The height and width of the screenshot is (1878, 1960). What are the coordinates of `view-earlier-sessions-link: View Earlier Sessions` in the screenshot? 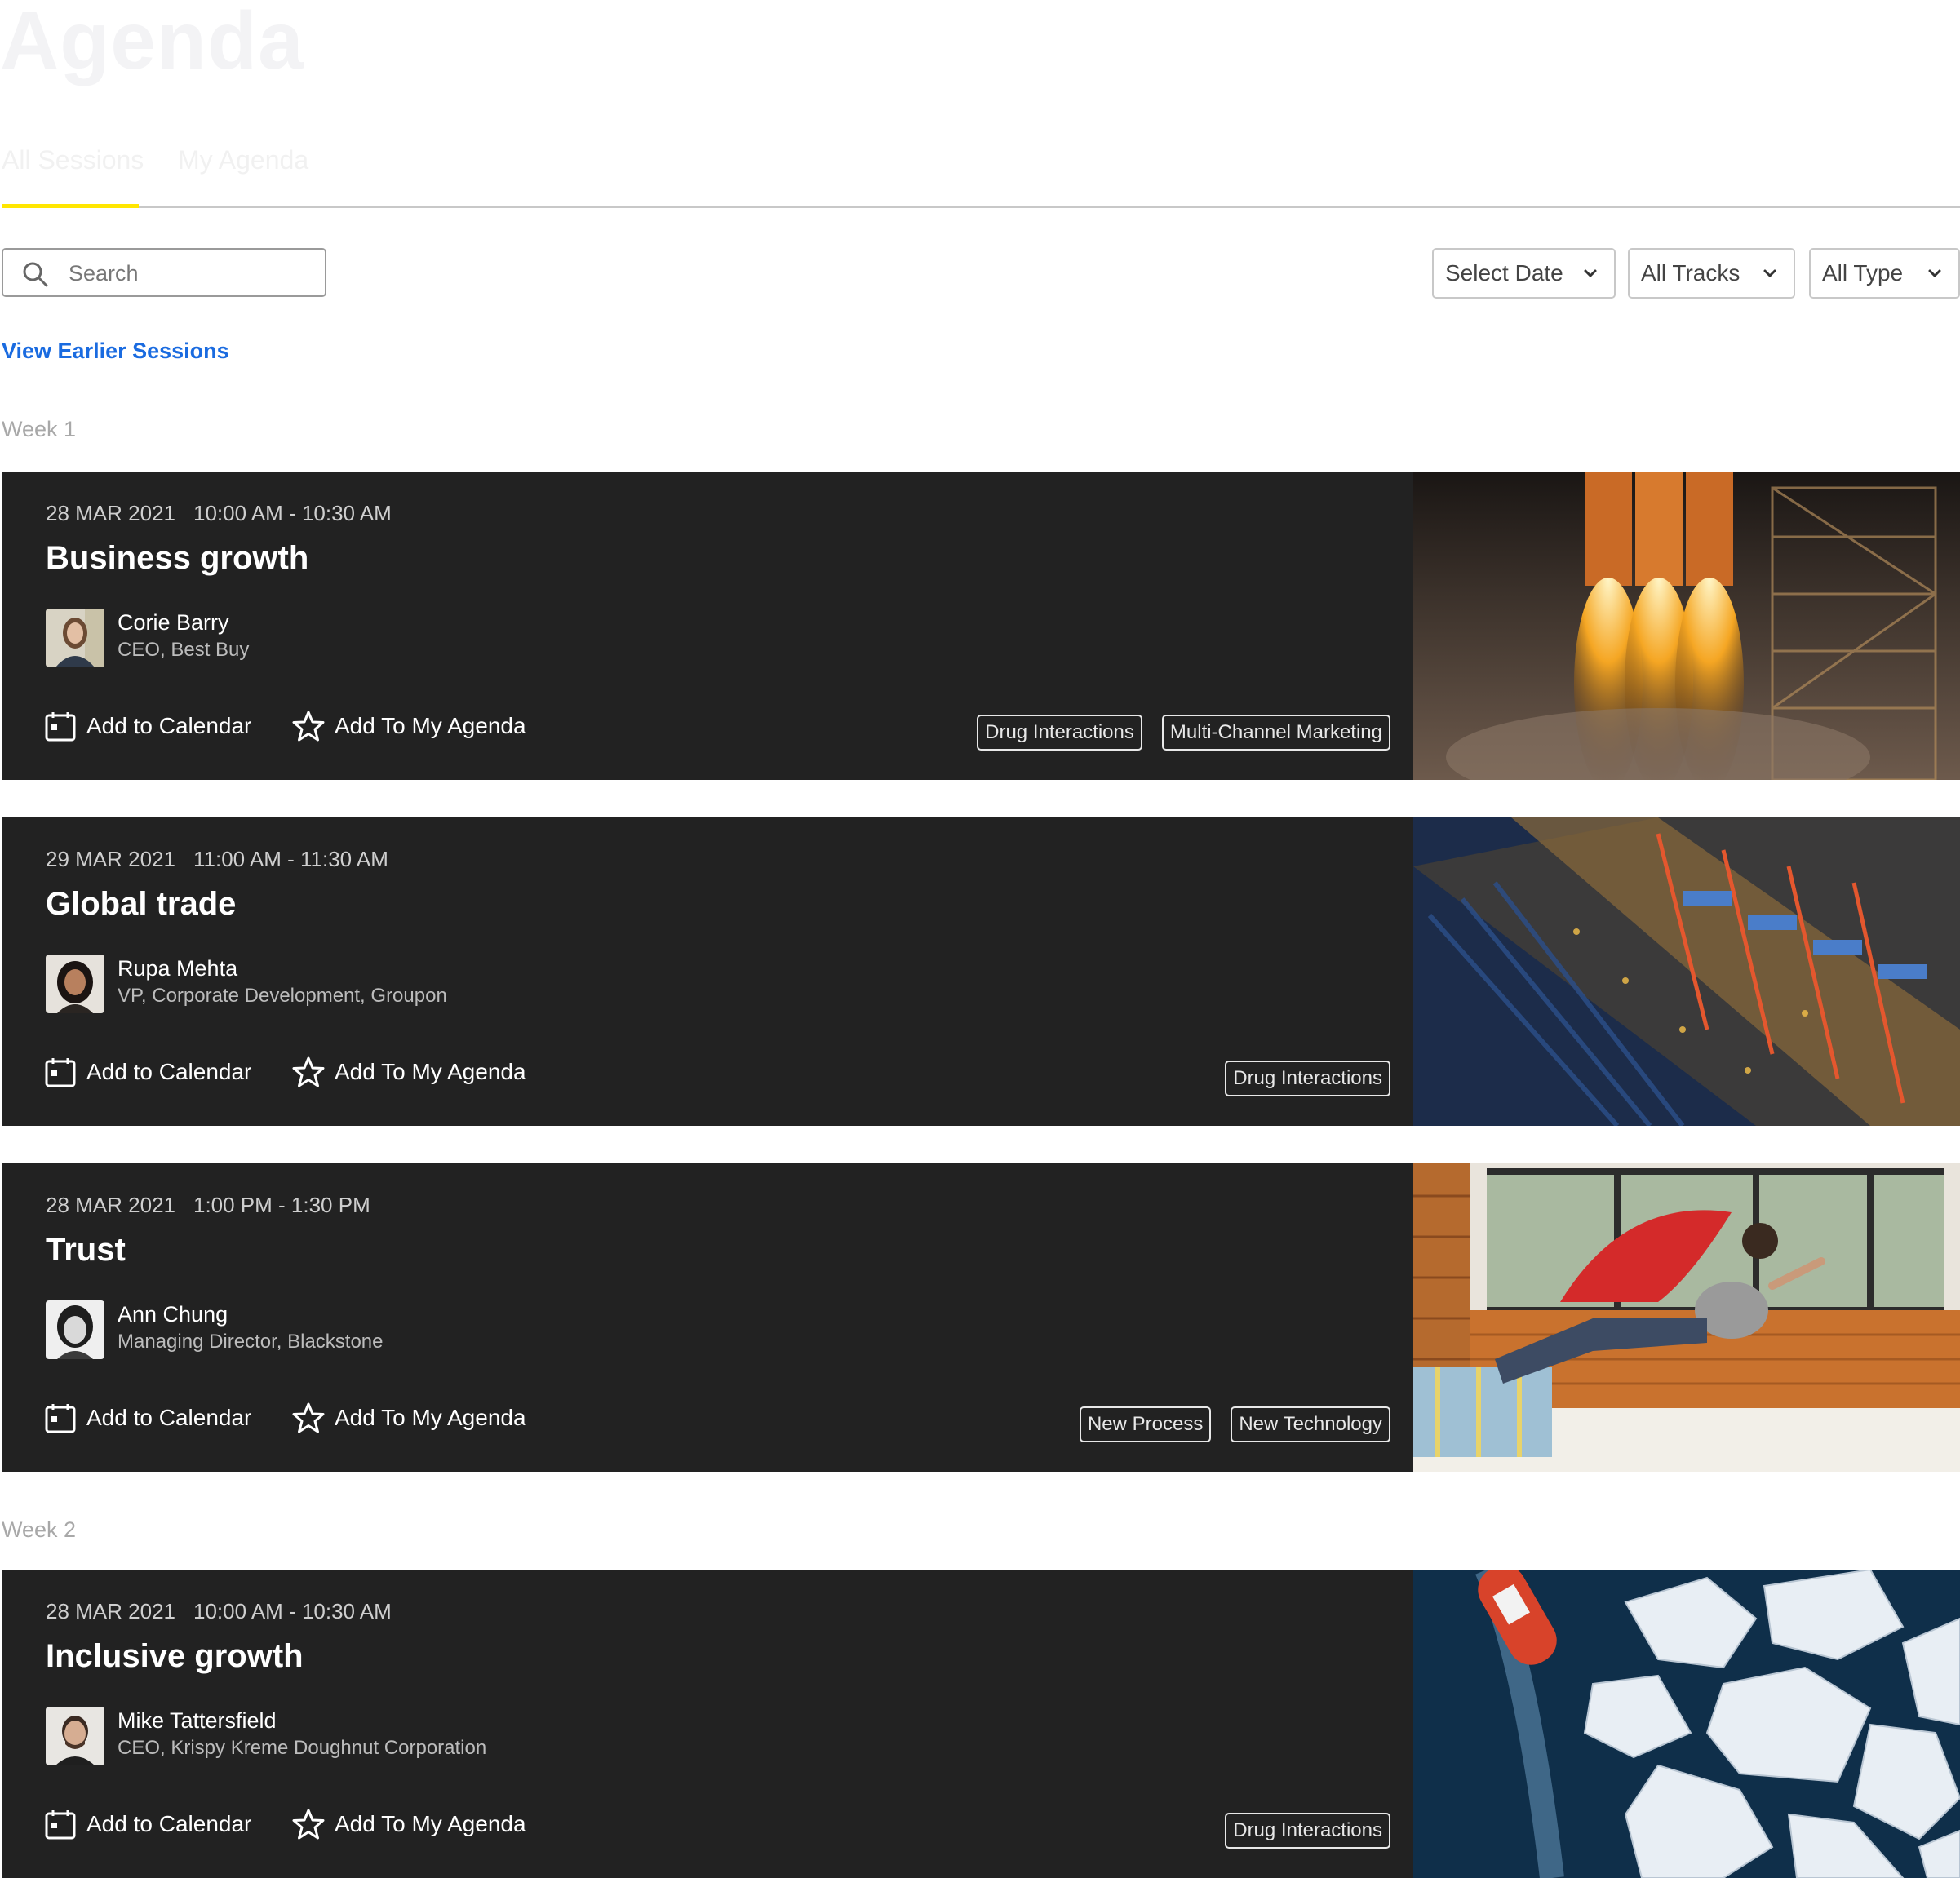 It's located at (115, 351).